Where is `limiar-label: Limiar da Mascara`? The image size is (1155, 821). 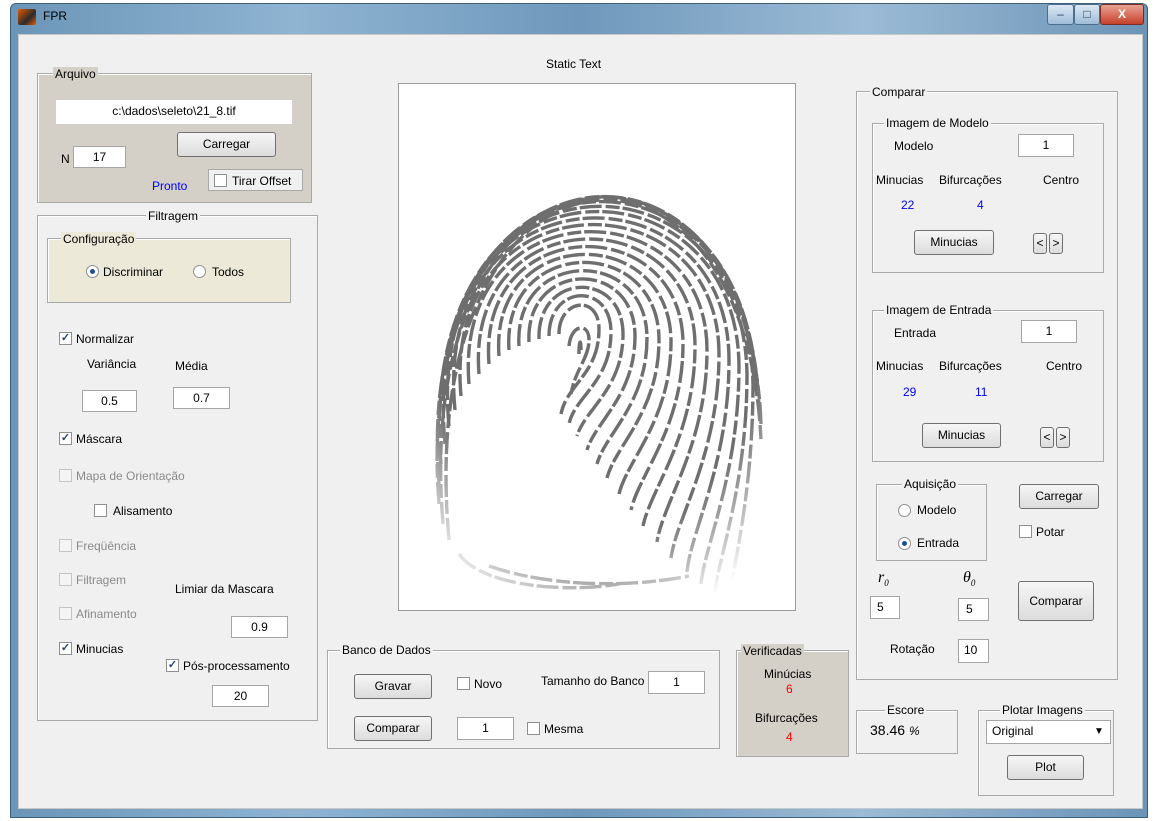 limiar-label: Limiar da Mascara is located at coordinates (224, 589).